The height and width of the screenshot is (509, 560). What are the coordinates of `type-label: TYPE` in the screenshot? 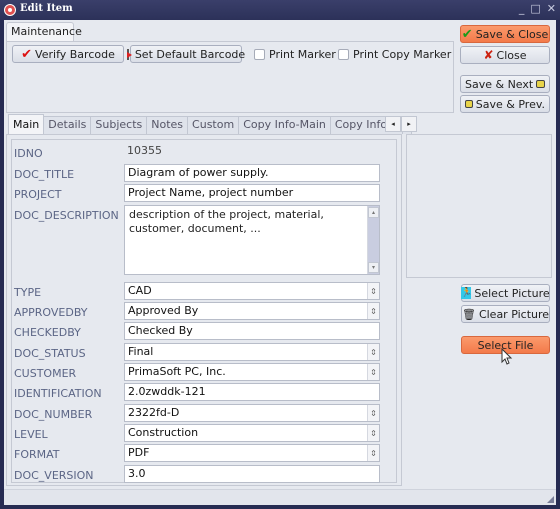 It's located at (28, 292).